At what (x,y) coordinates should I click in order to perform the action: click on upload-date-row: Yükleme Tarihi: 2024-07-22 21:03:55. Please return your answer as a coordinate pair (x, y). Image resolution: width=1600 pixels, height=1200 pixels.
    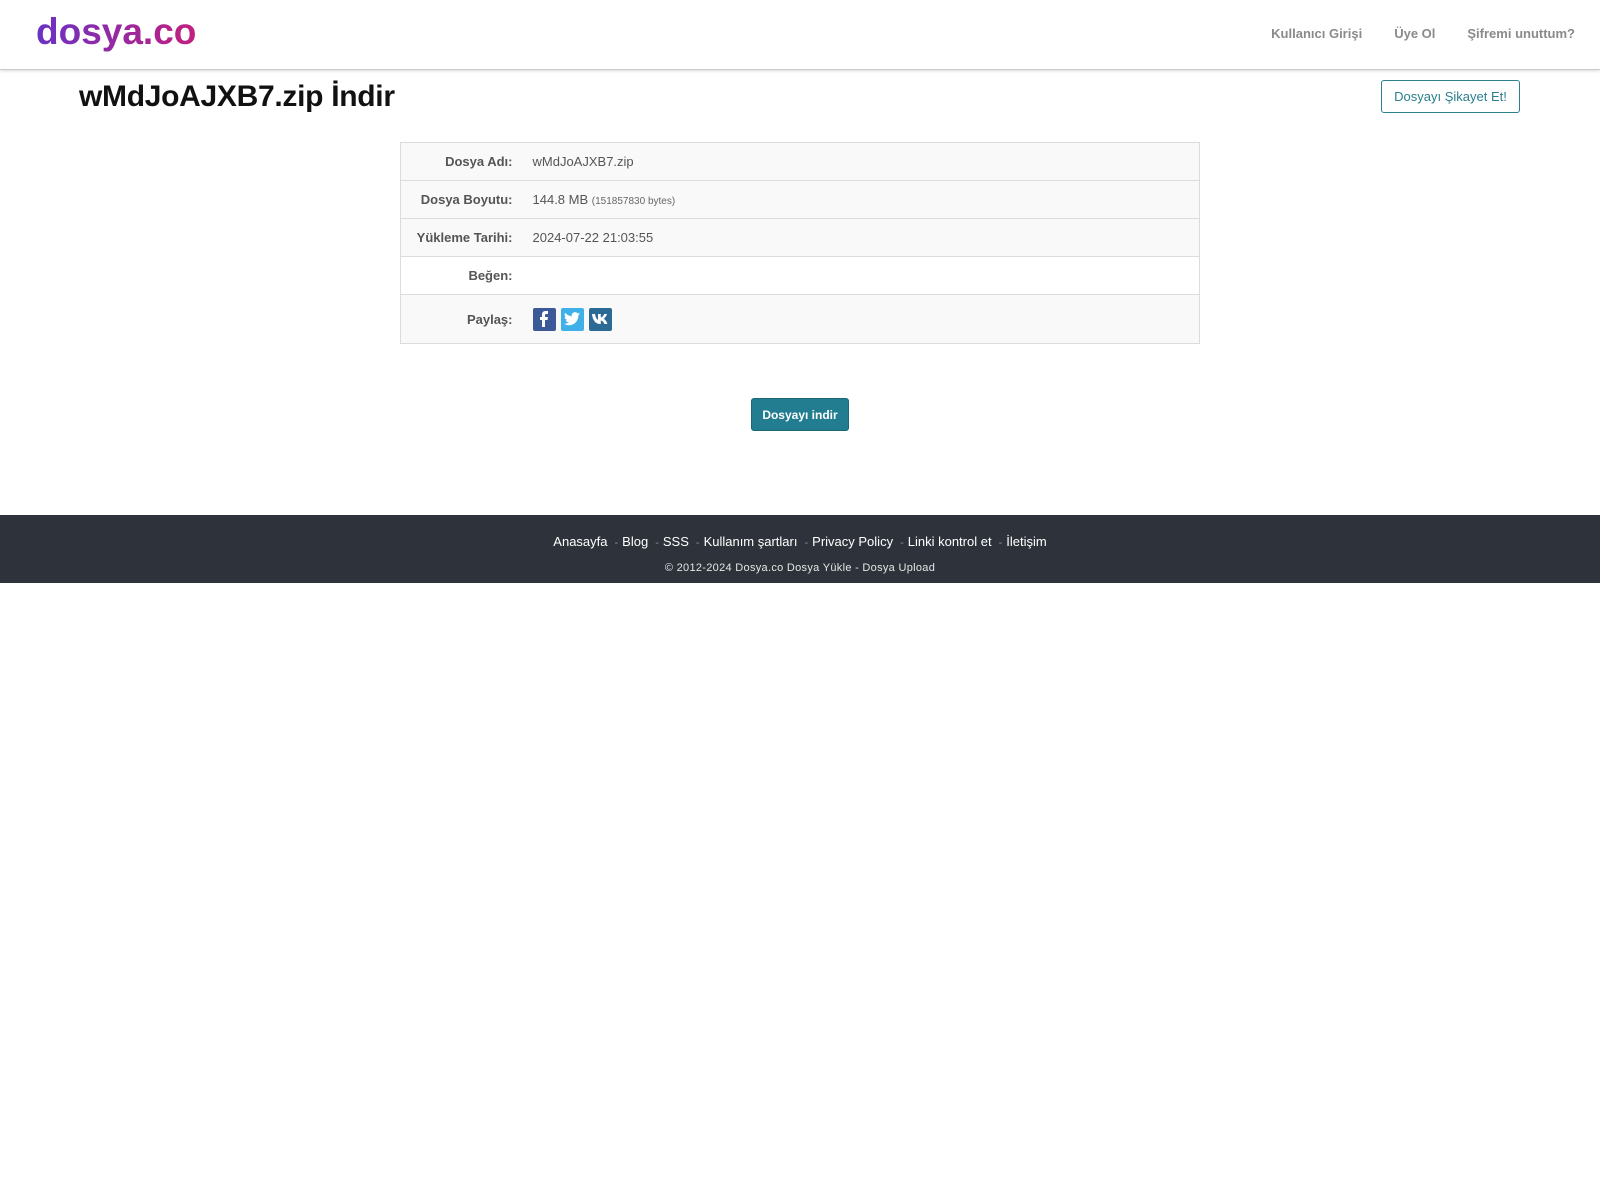
    Looking at the image, I should click on (800, 237).